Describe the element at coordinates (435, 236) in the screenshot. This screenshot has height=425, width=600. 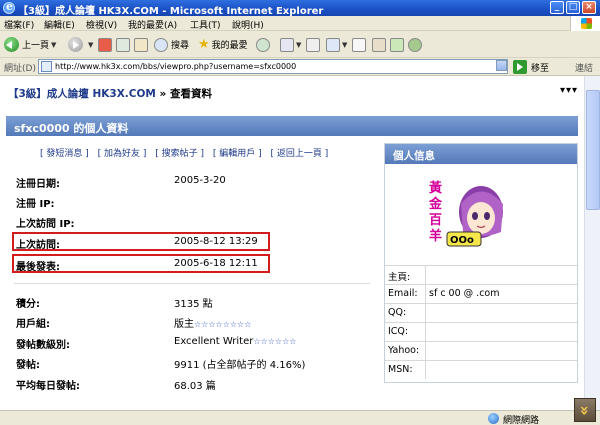
I see `avatar-char-4: 羊` at that location.